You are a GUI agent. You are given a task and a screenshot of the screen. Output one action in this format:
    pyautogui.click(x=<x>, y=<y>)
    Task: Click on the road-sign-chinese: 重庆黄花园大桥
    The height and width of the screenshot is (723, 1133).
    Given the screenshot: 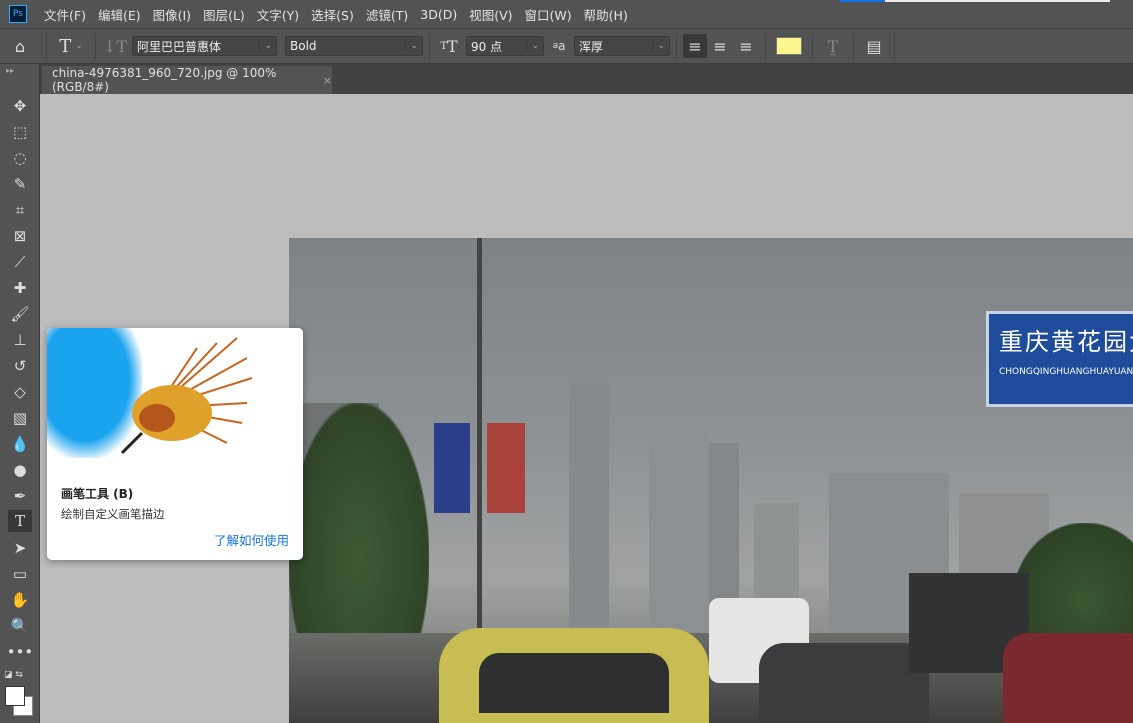 What is the action you would take?
    pyautogui.click(x=1066, y=342)
    